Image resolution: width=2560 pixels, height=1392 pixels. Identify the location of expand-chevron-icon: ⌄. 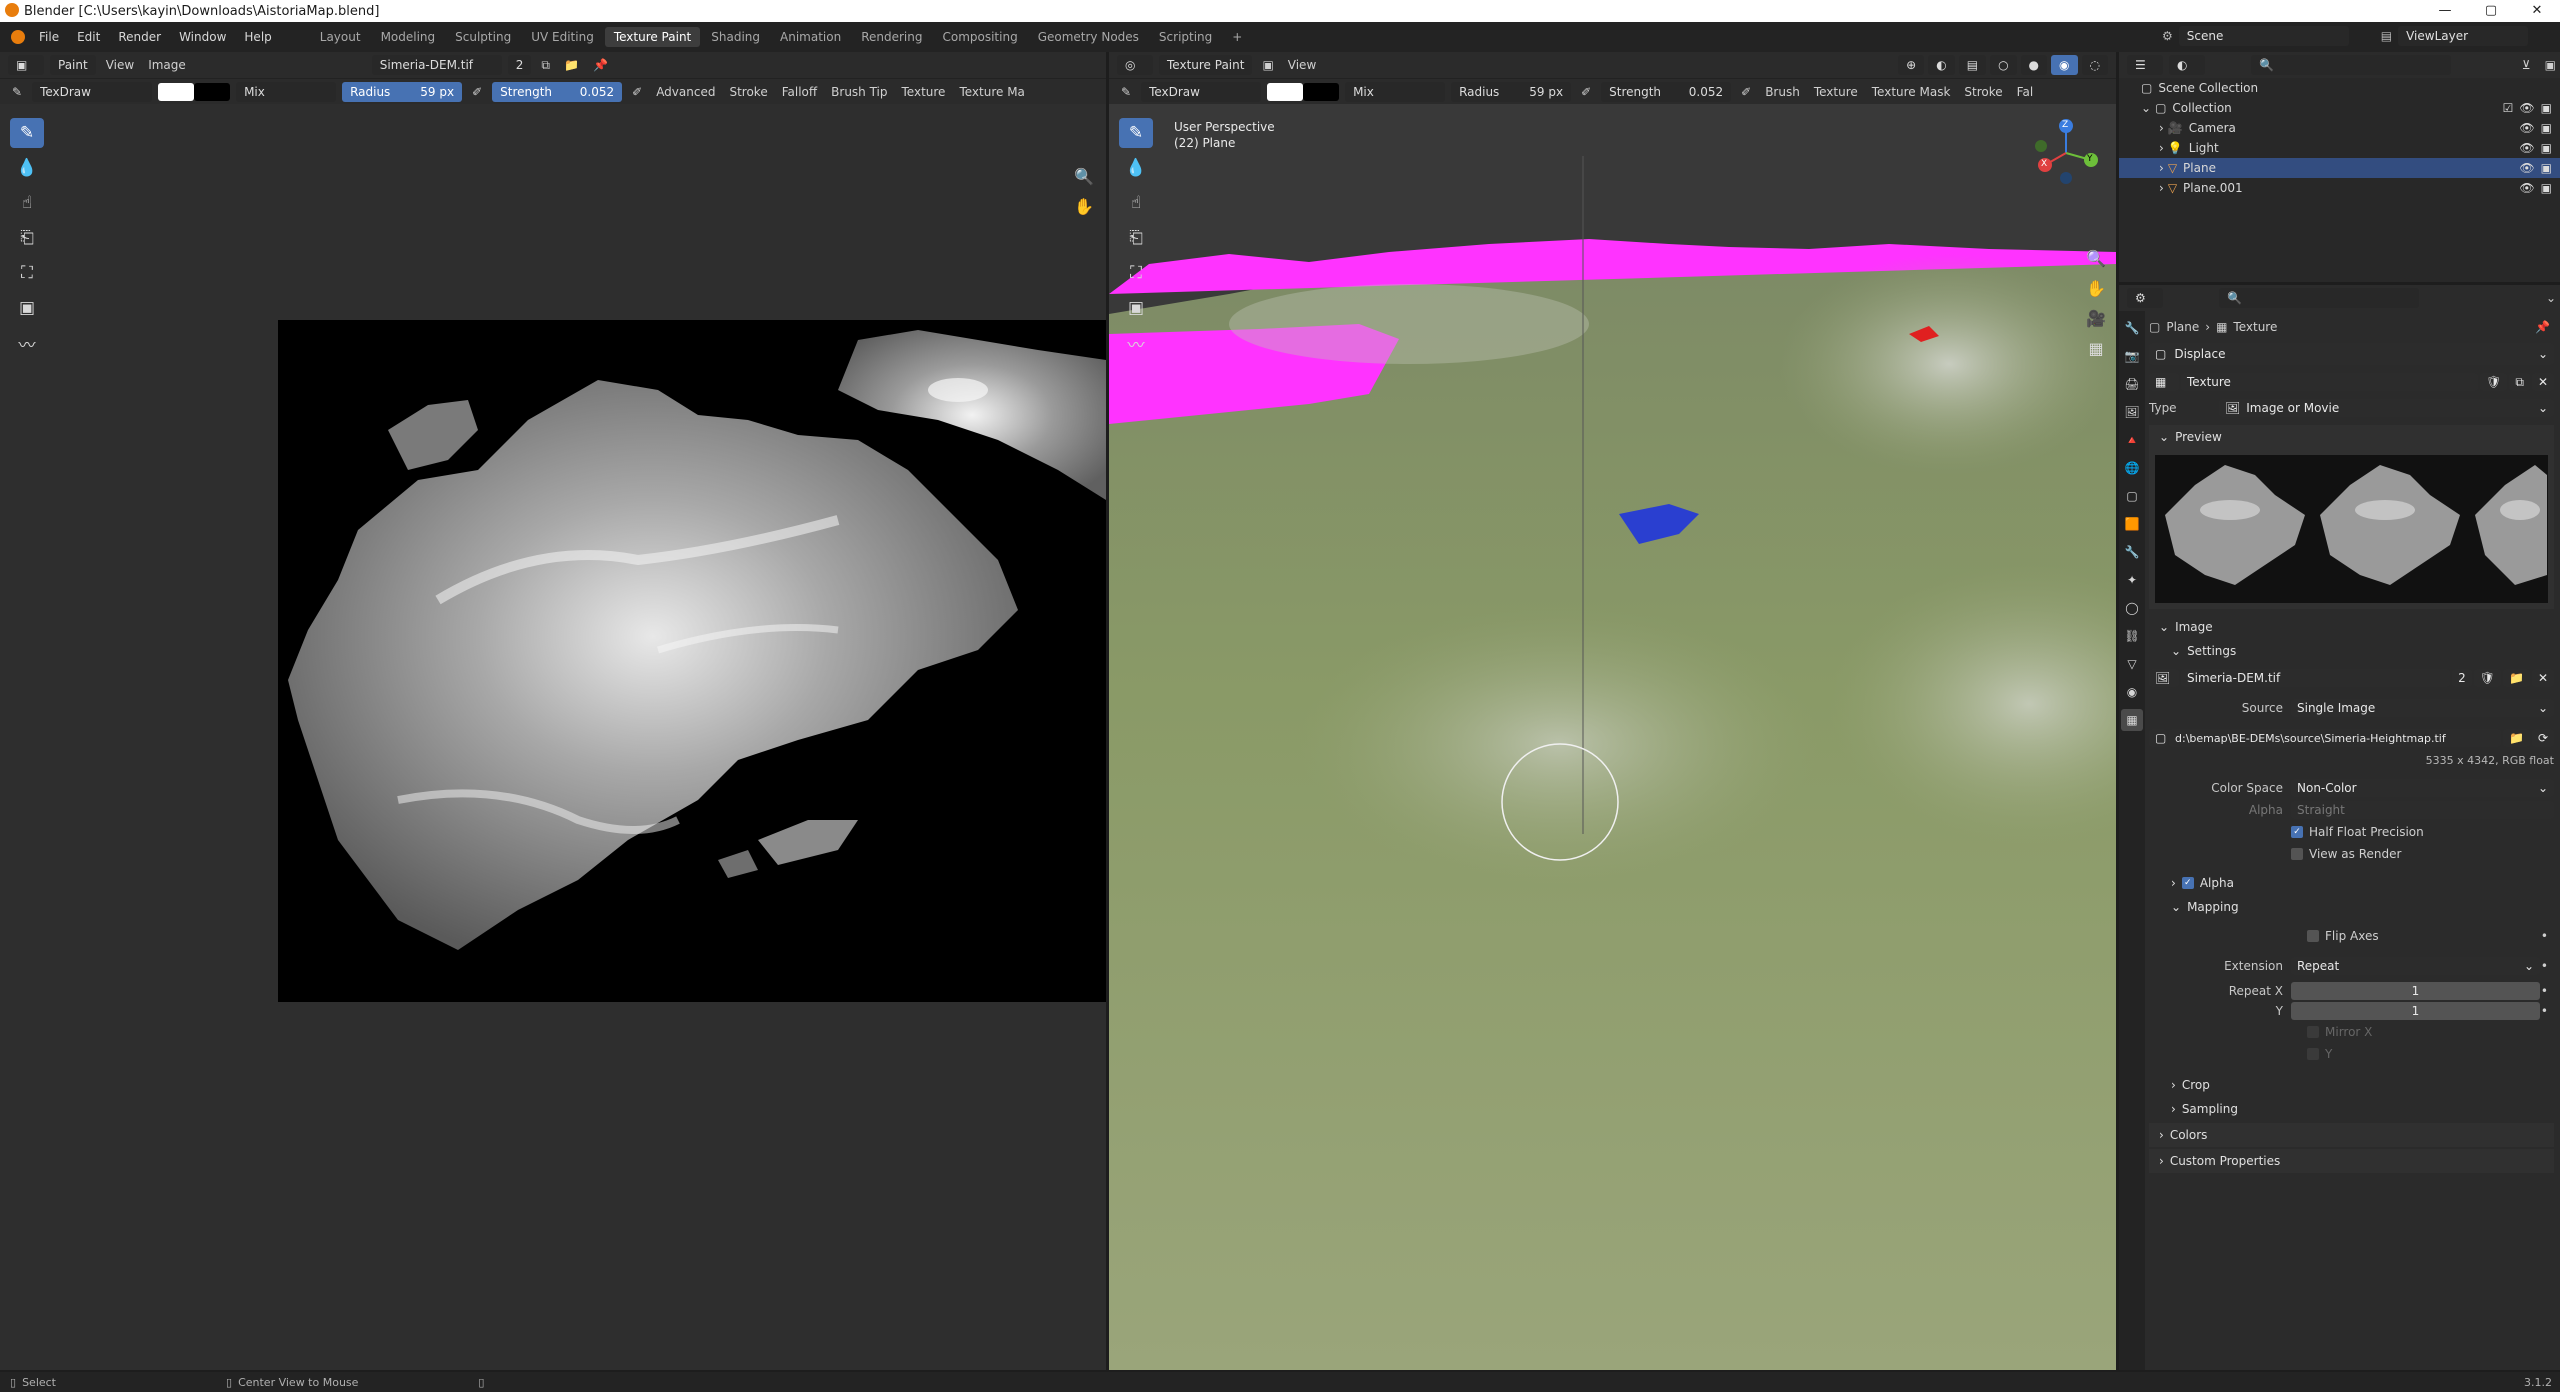
(2146, 108).